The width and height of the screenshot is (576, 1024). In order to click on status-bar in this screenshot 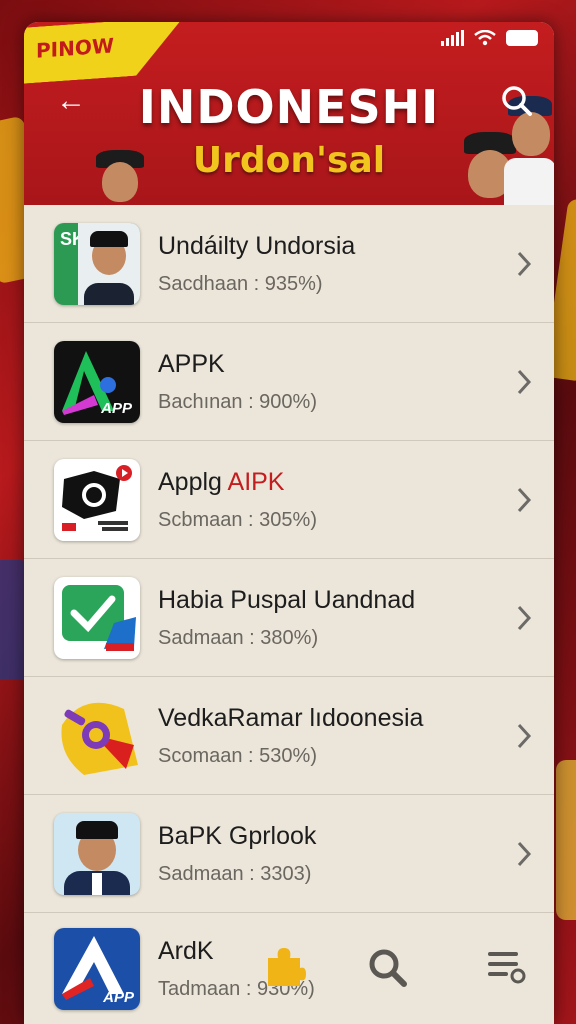, I will do `click(489, 38)`.